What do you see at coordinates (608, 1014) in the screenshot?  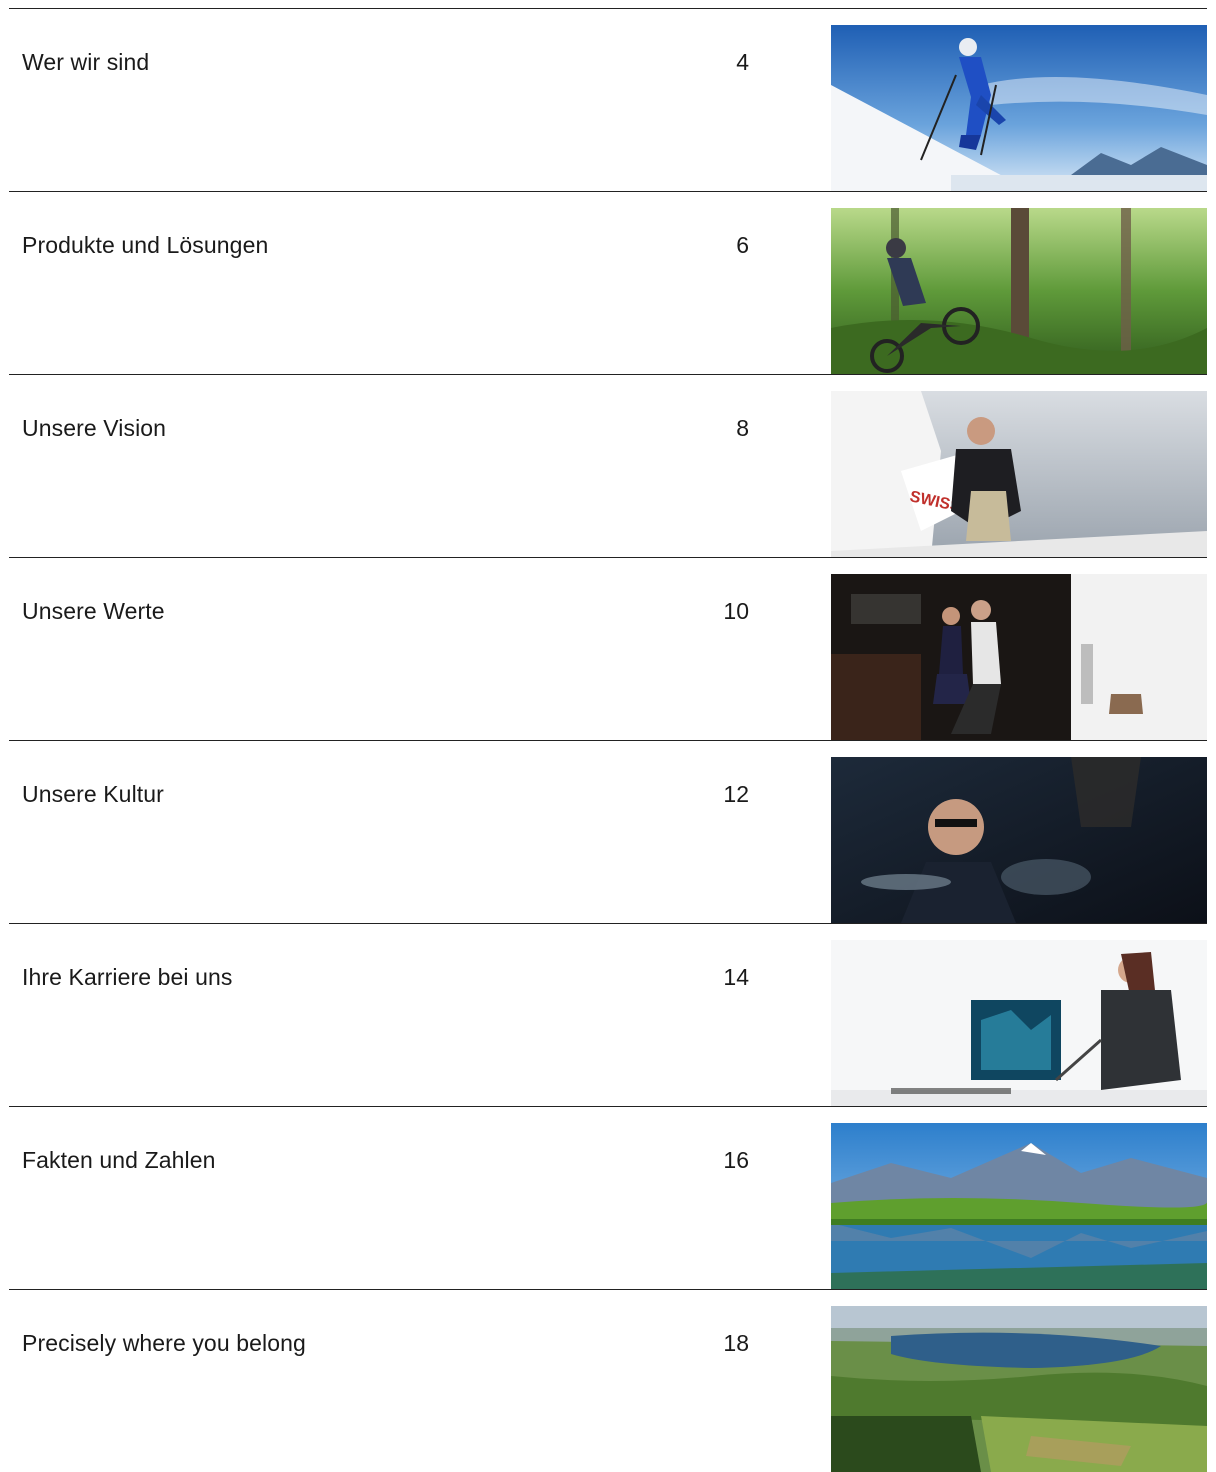 I see `toc-entry: Ihre Karriere bei uns 14` at bounding box center [608, 1014].